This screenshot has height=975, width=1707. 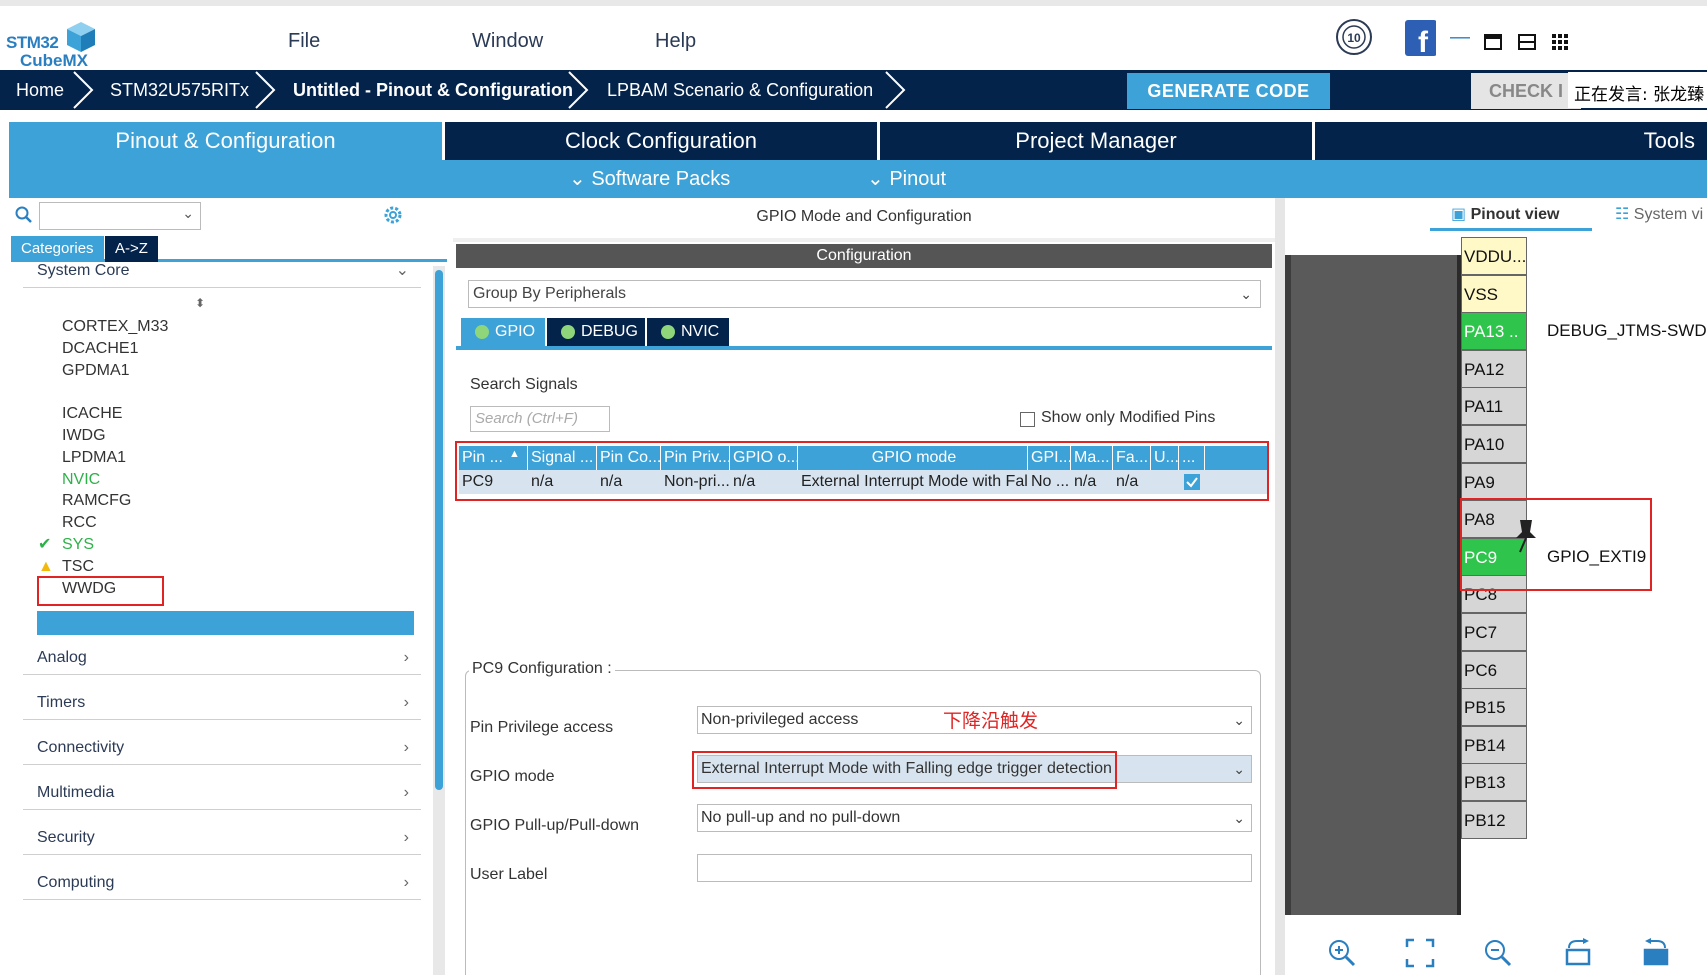 I want to click on sidebar-item-nvic: NVIC, so click(x=81, y=480).